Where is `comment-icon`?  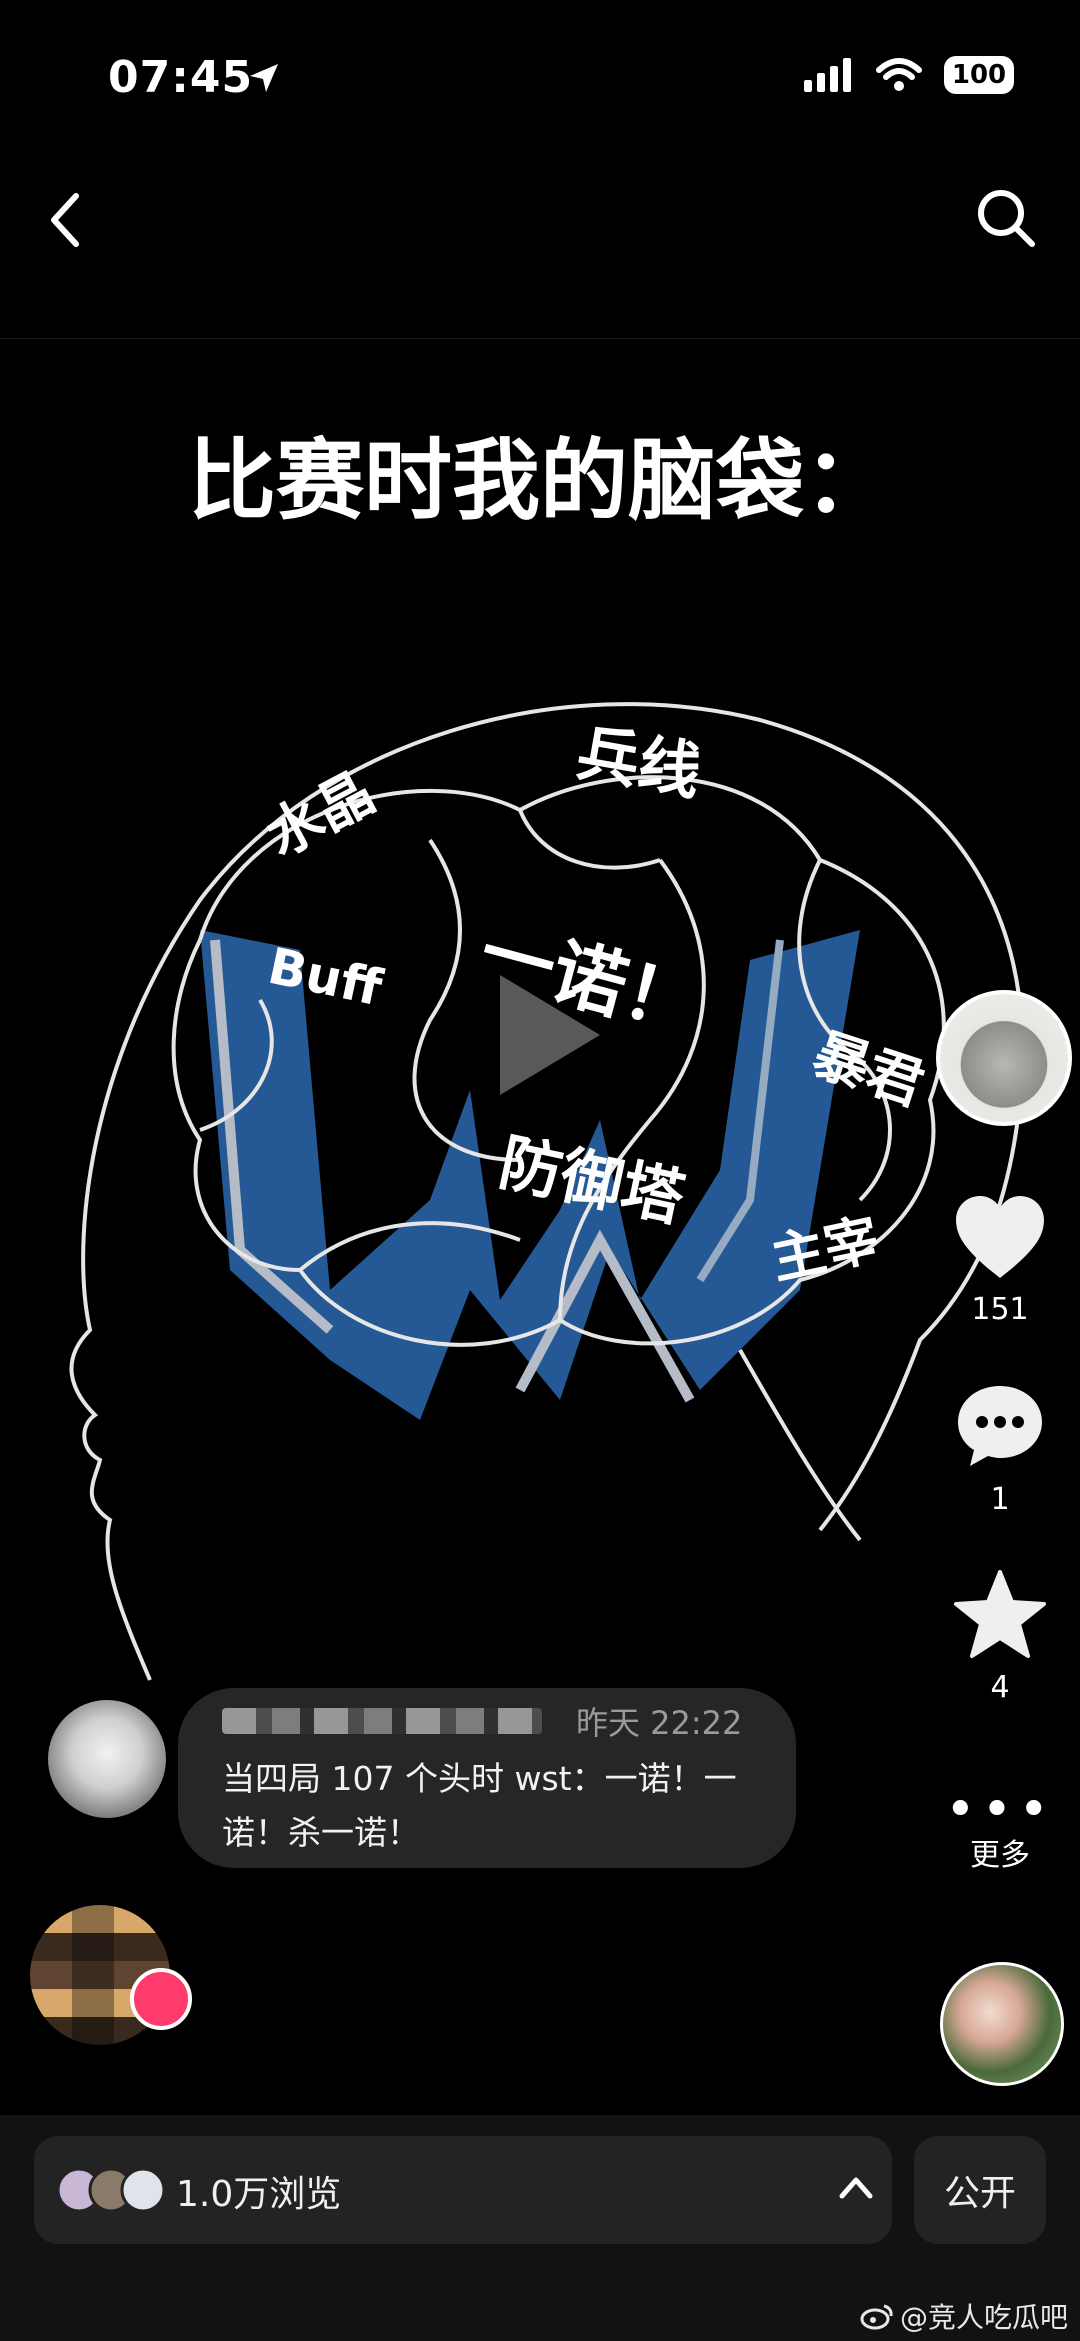 comment-icon is located at coordinates (1000, 1426).